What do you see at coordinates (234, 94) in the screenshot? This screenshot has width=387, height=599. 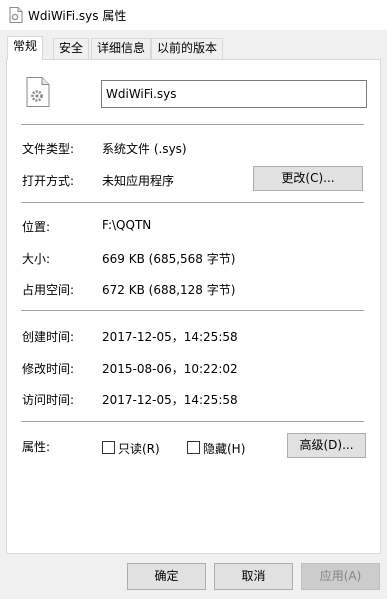 I see `filename-field` at bounding box center [234, 94].